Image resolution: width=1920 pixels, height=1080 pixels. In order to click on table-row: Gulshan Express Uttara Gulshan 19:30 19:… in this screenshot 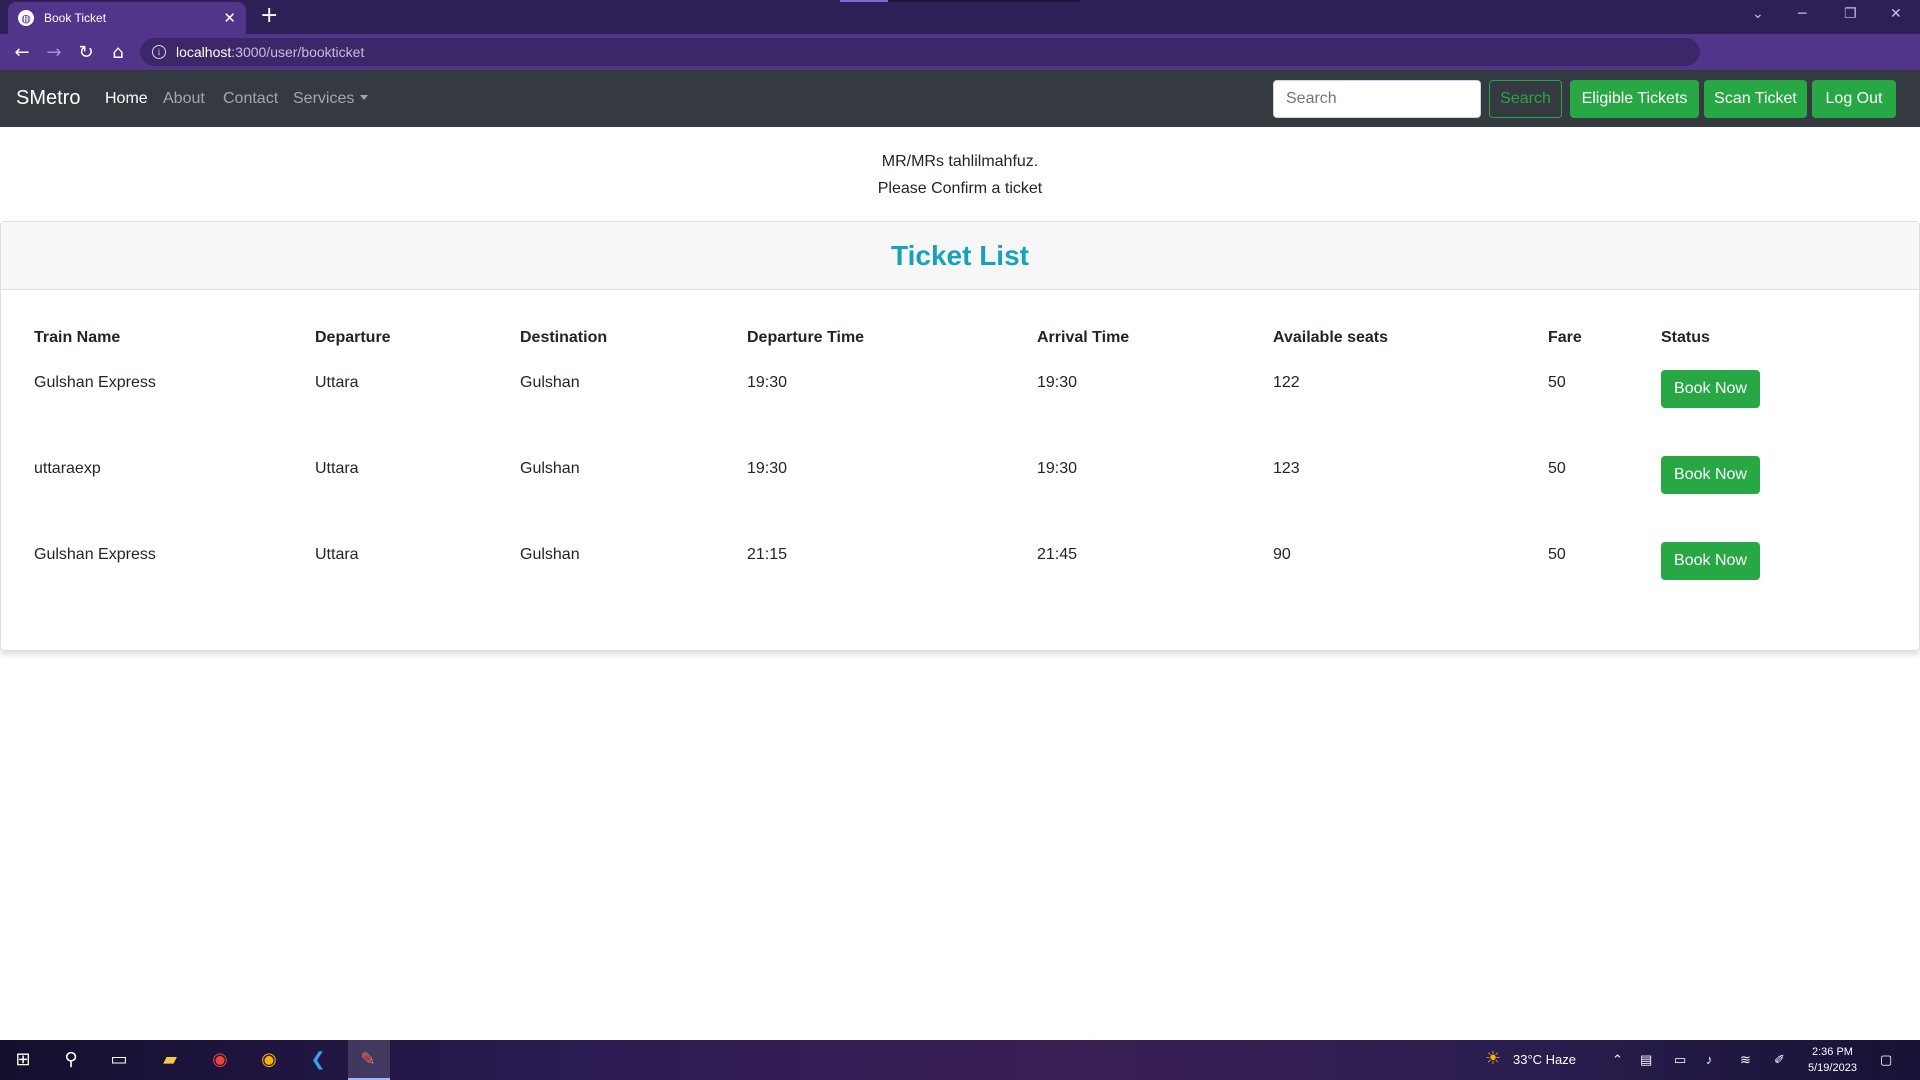, I will do `click(931, 401)`.